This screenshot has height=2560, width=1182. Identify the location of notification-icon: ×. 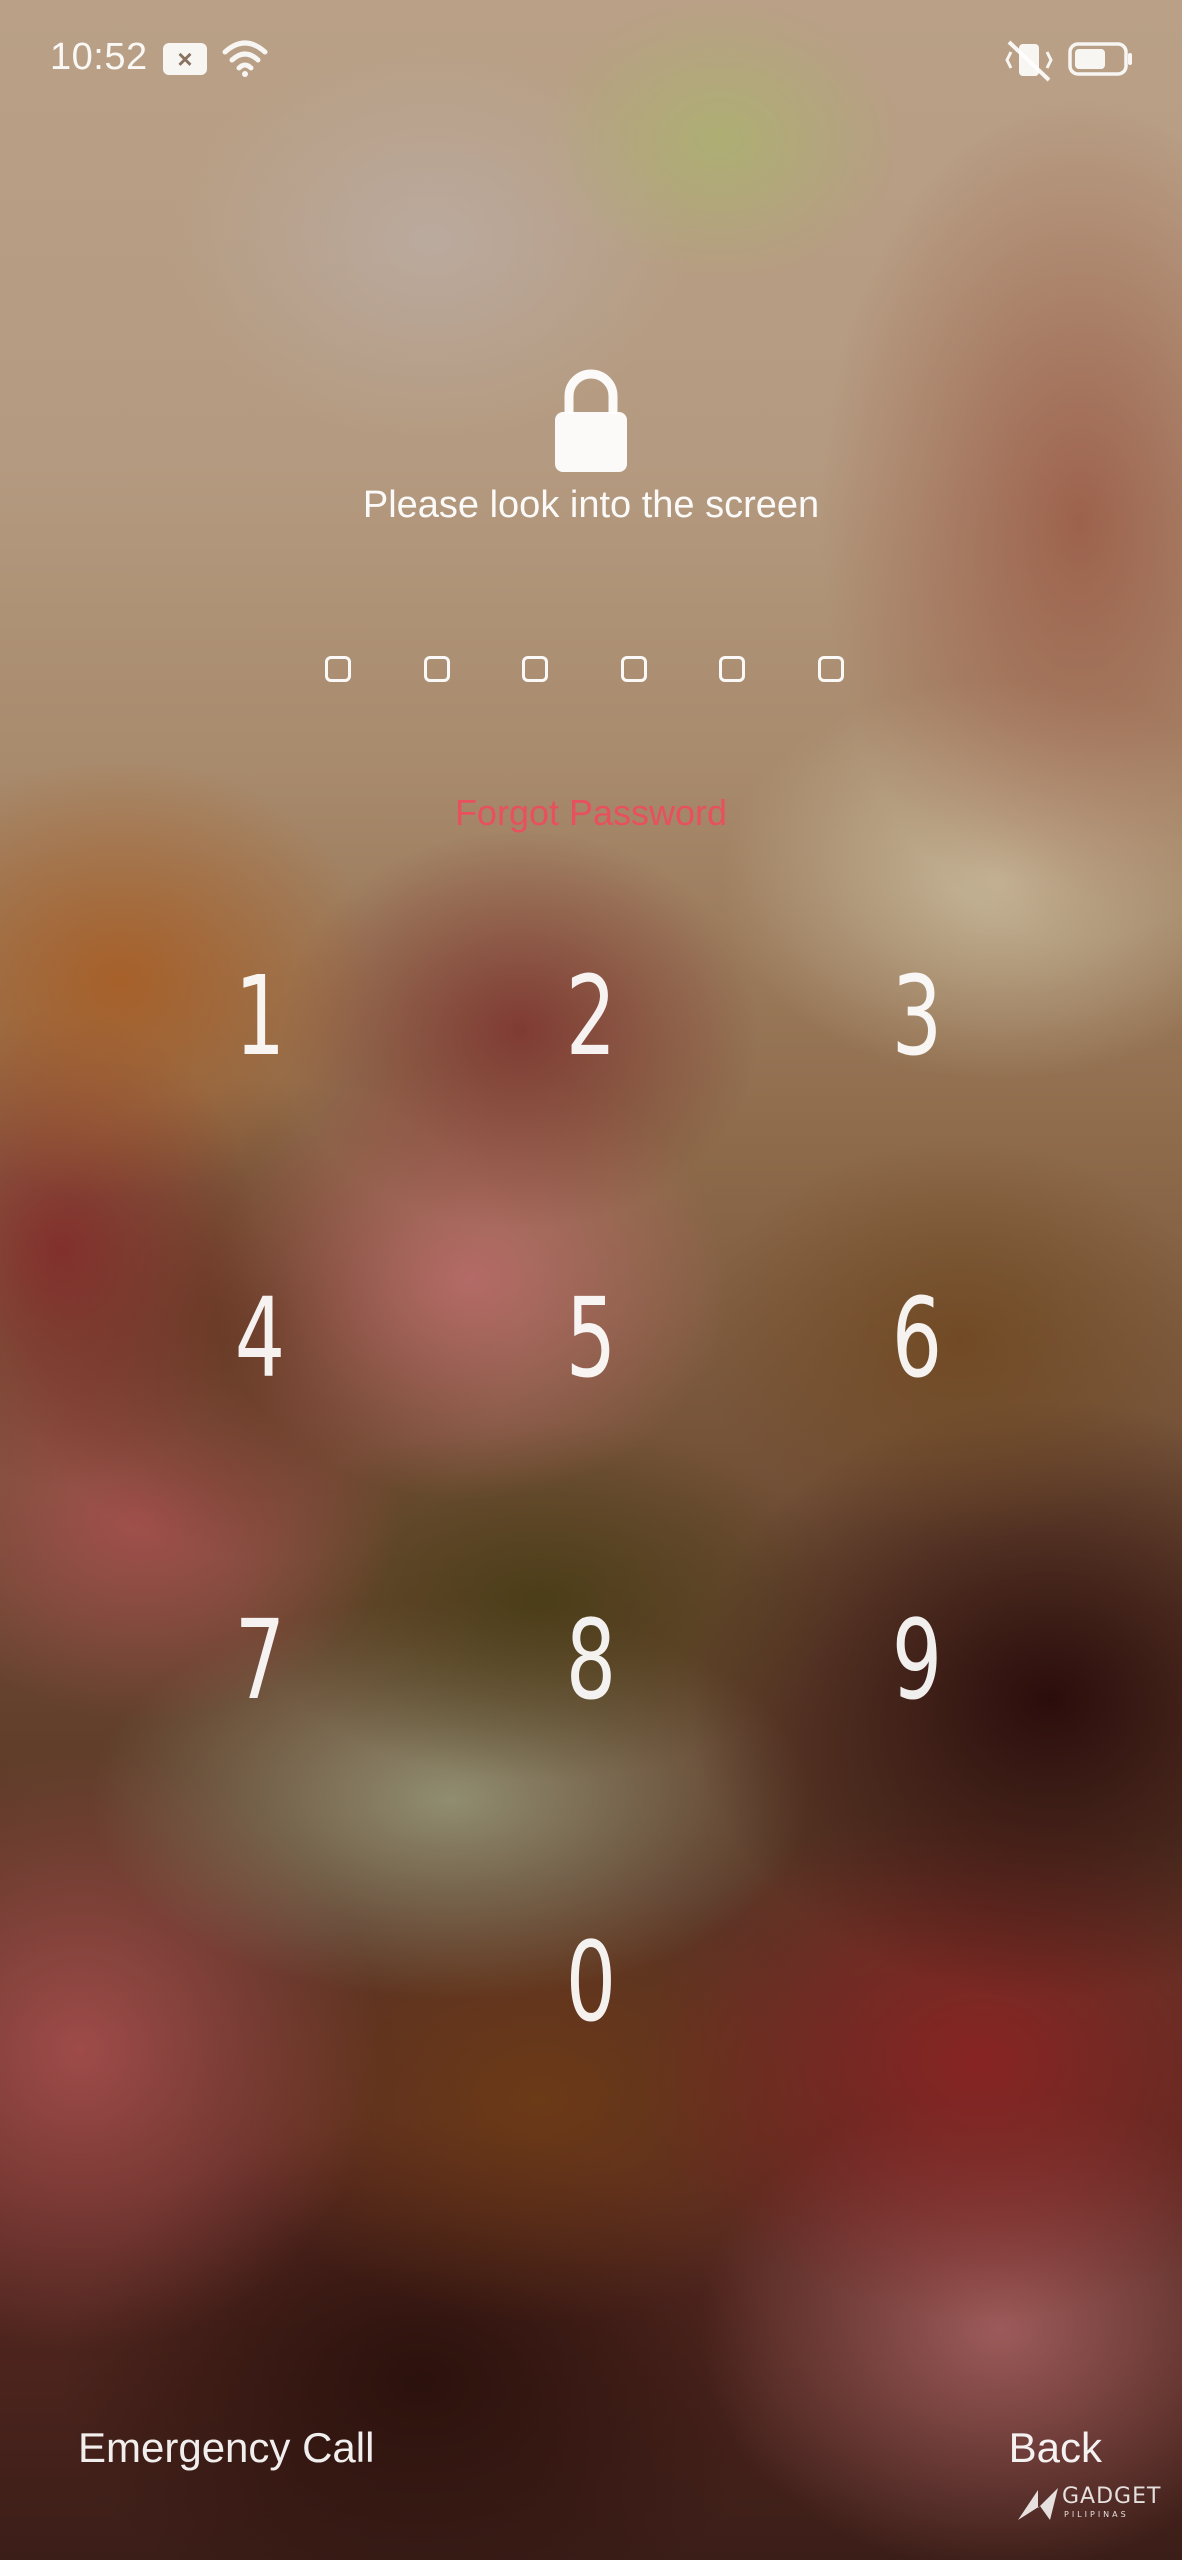
(185, 59).